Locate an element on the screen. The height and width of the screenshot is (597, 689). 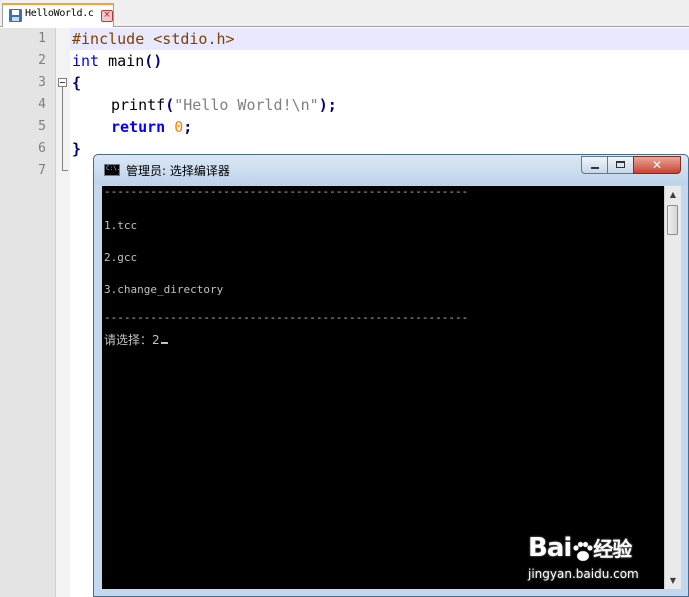
printf-call: printf is located at coordinates (138, 105).